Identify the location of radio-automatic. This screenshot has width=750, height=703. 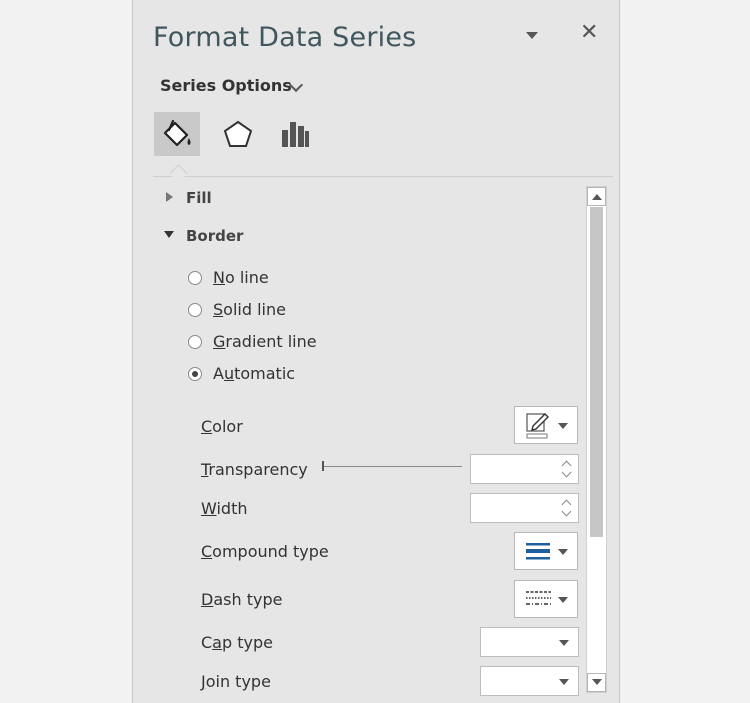
(195, 374).